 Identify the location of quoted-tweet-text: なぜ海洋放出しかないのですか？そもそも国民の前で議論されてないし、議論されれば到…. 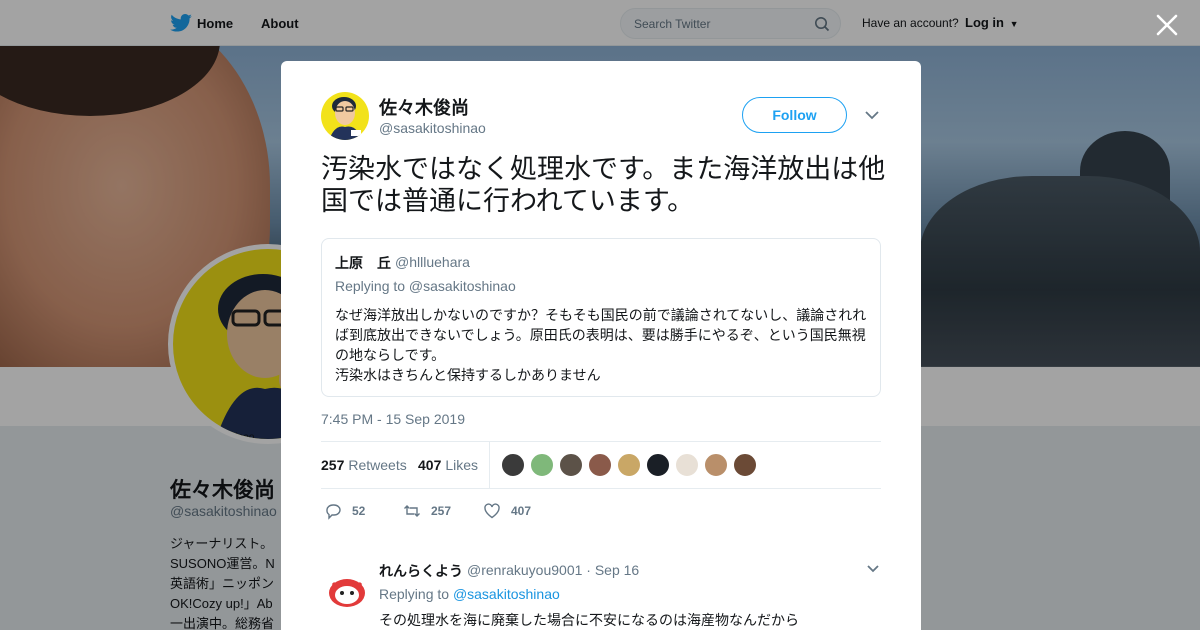
(601, 345).